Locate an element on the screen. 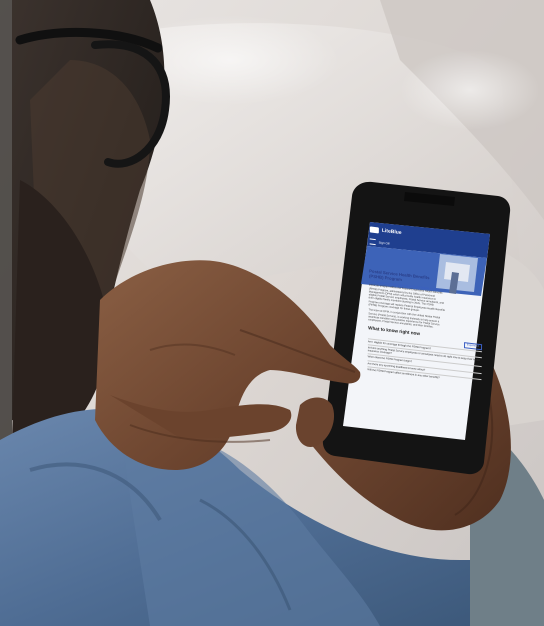  postal-eagle-icon is located at coordinates (374, 230).